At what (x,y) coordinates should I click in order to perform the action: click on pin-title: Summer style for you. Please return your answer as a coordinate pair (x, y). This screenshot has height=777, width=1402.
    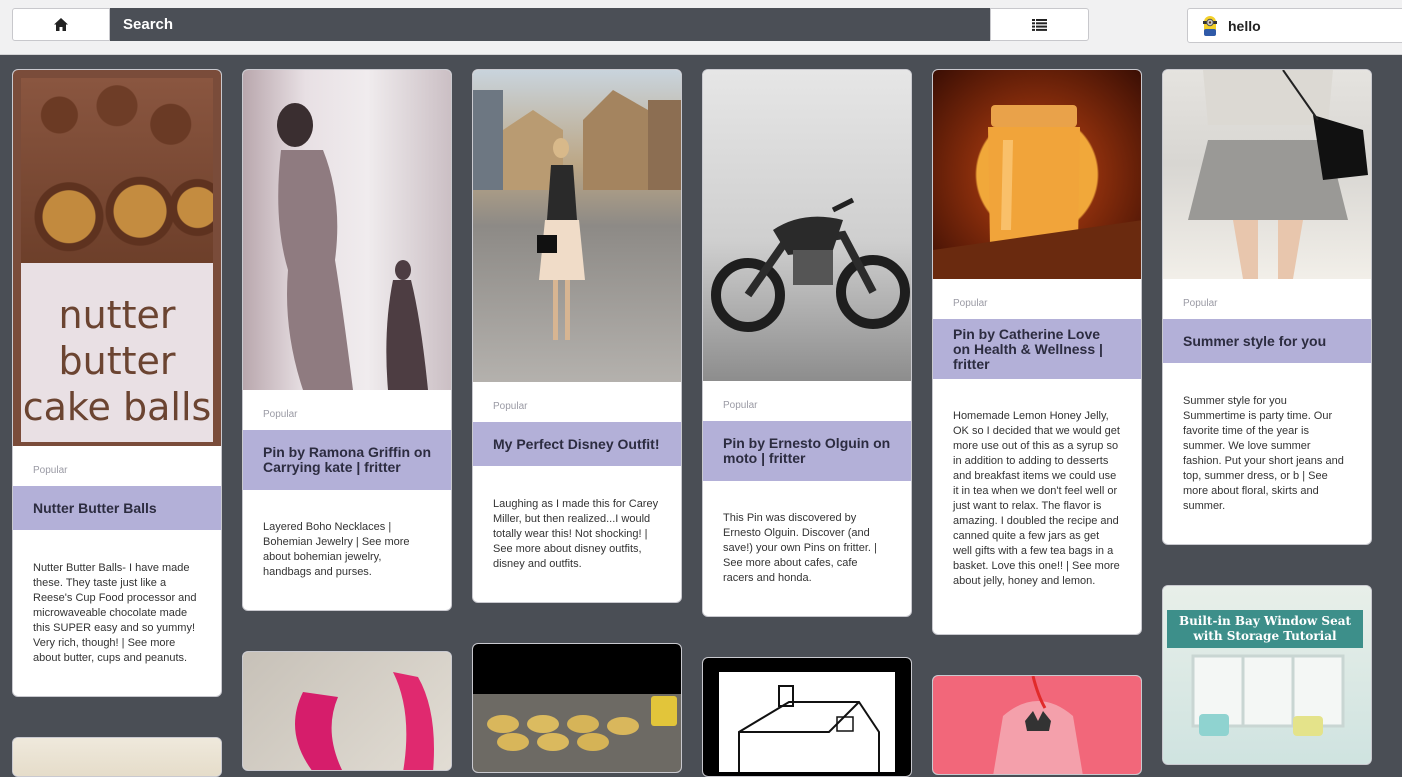
    Looking at the image, I should click on (1267, 341).